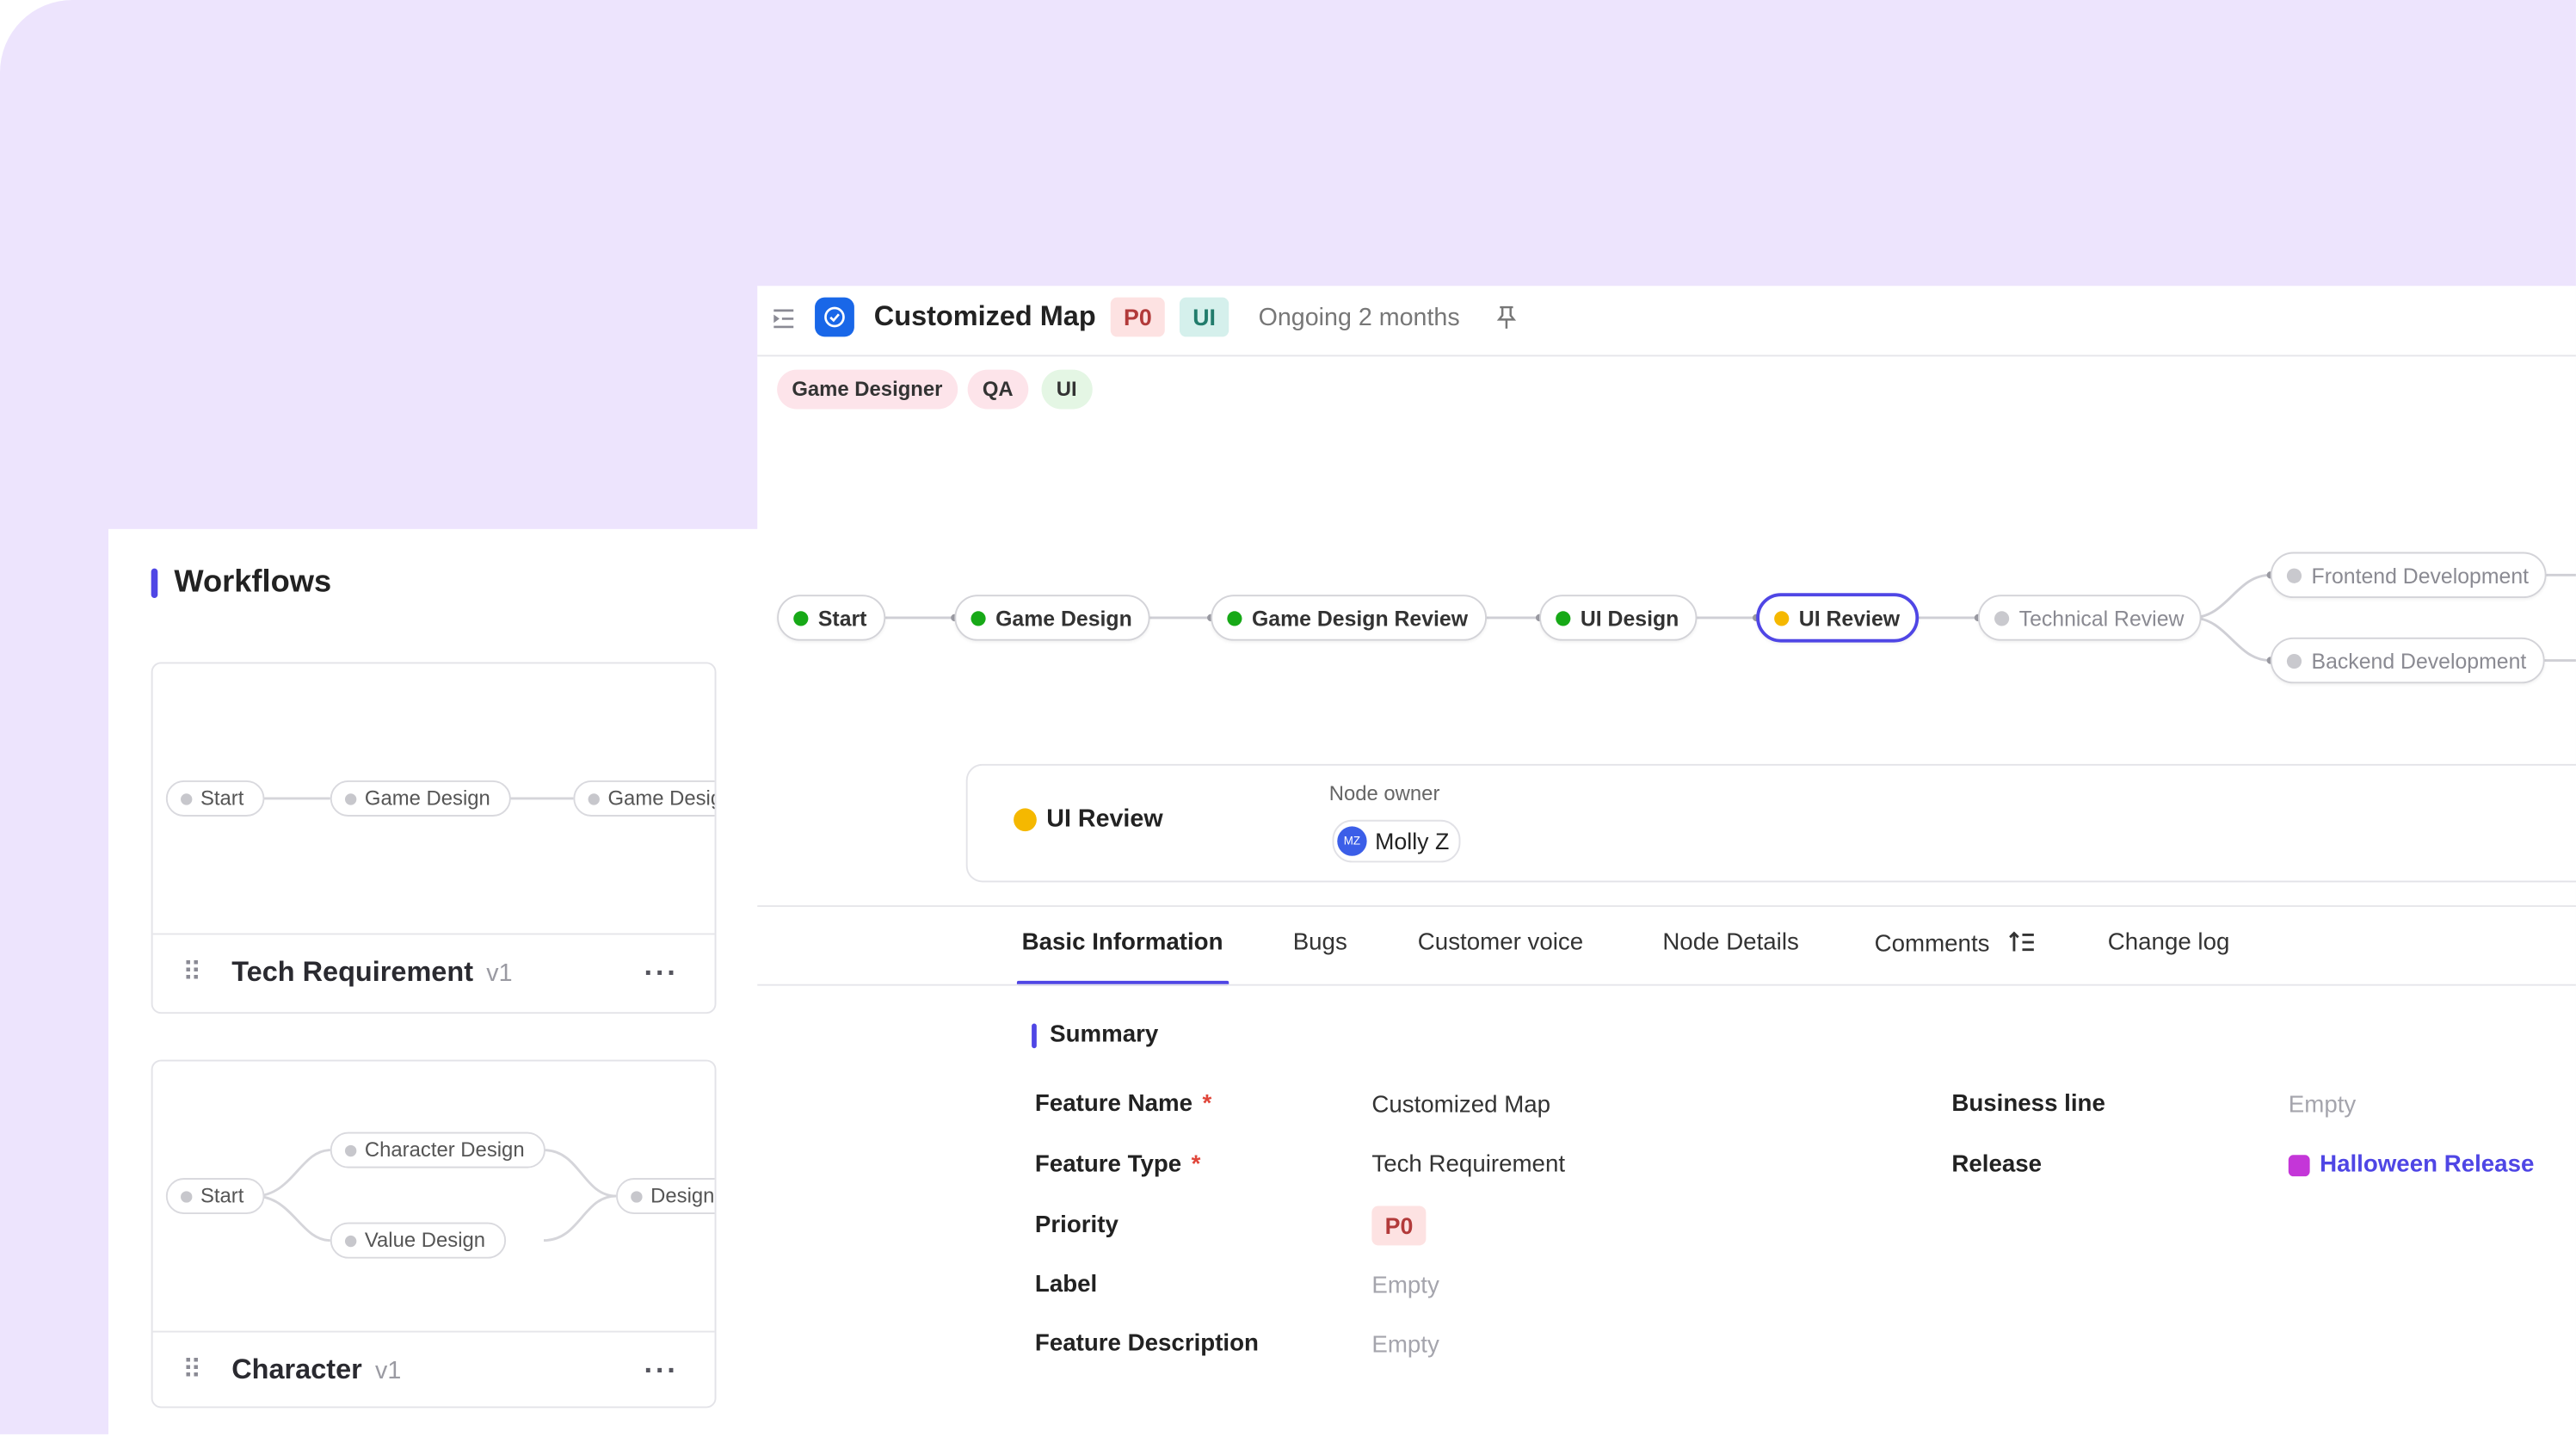 The height and width of the screenshot is (1449, 2576). I want to click on ui-badge: UI, so click(1204, 317).